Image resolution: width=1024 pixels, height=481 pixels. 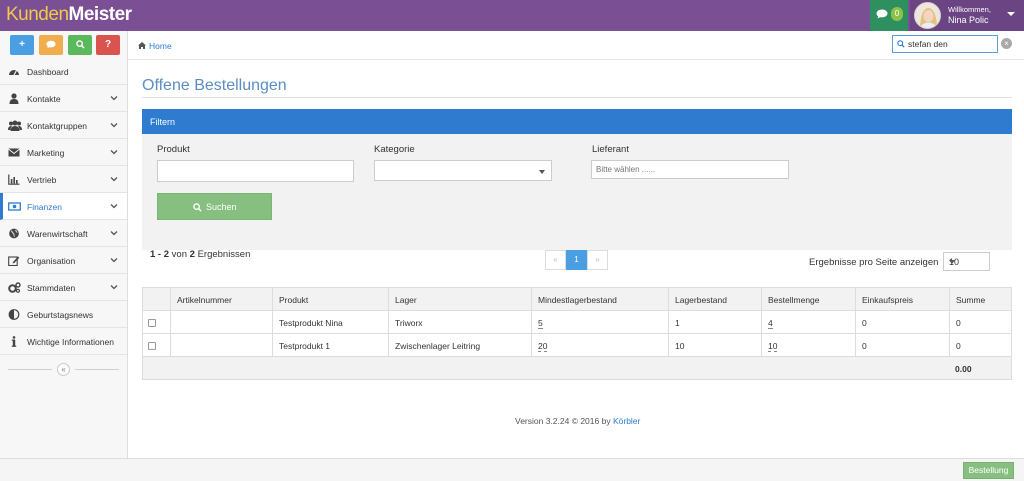 I want to click on sidebar-item-label: Finanzen, so click(x=44, y=207).